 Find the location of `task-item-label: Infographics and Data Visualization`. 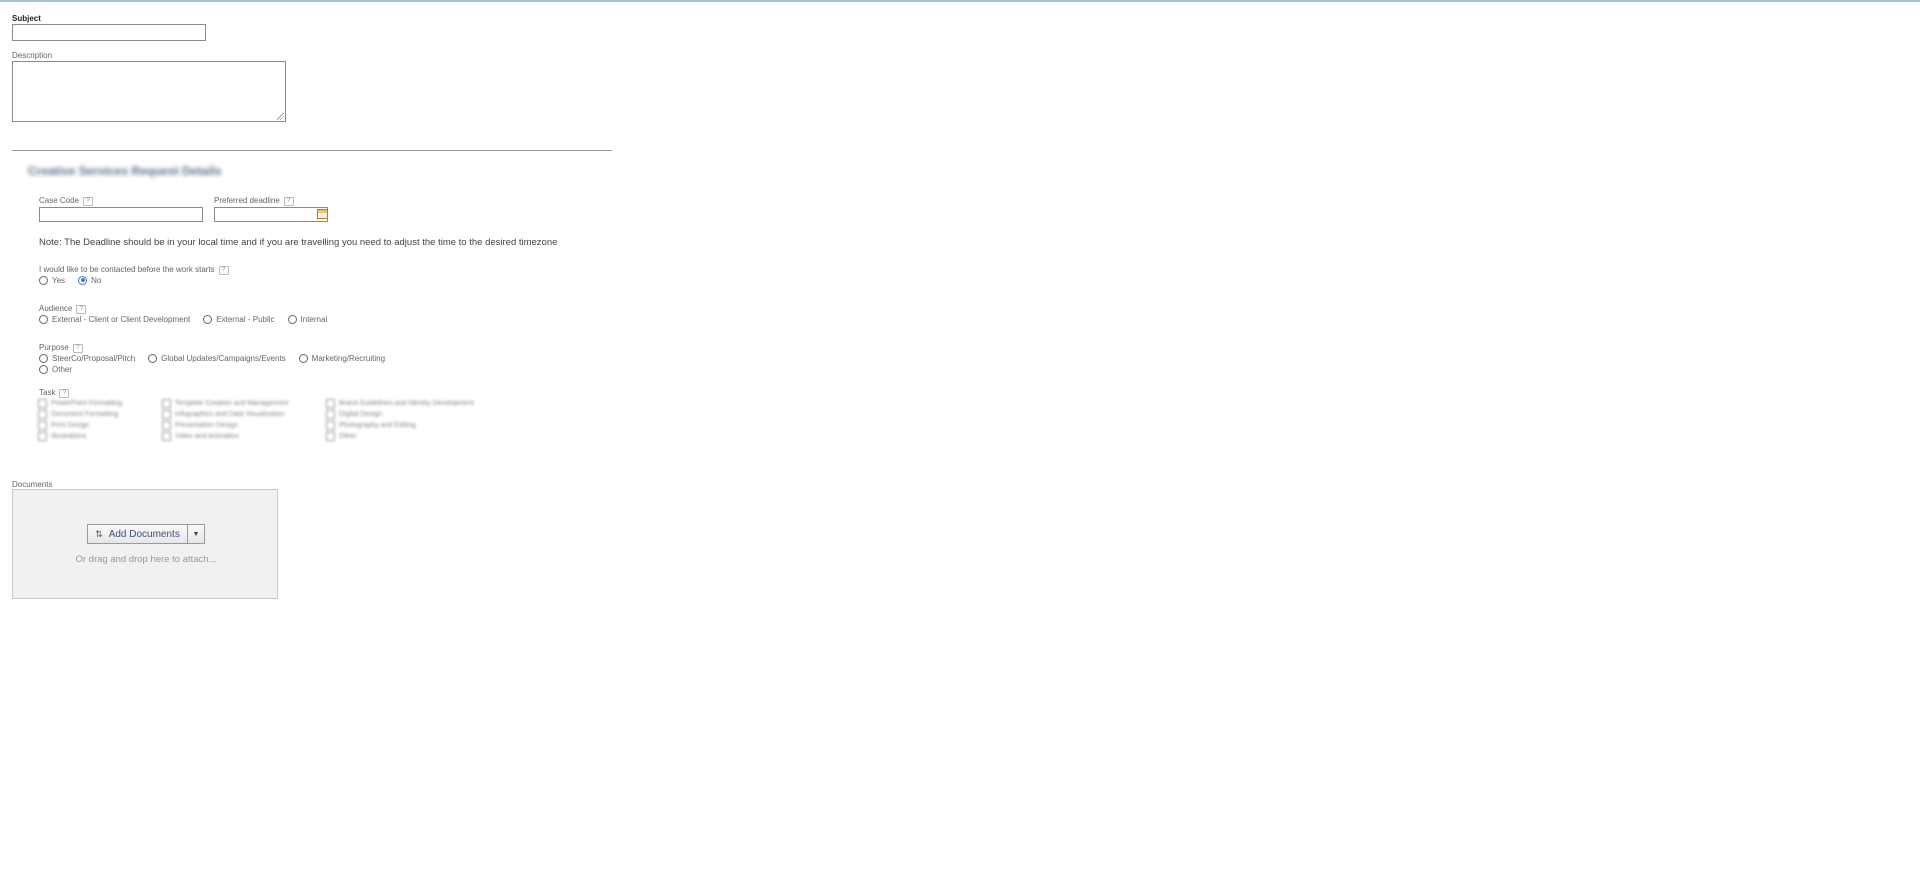

task-item-label: Infographics and Data Visualization is located at coordinates (230, 414).